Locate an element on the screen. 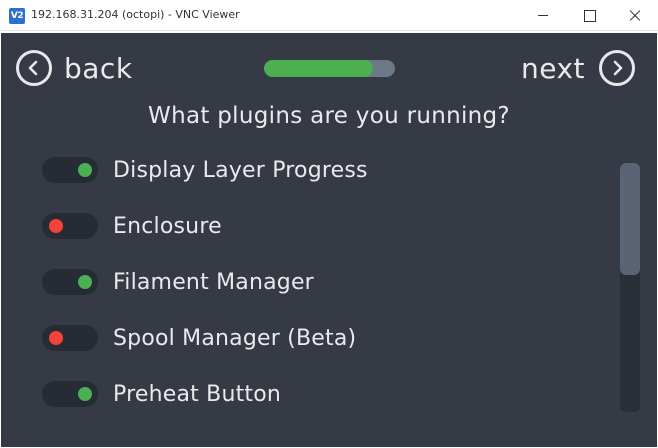 This screenshot has width=658, height=448. plugin-row: Preheat Button is located at coordinates (161, 394).